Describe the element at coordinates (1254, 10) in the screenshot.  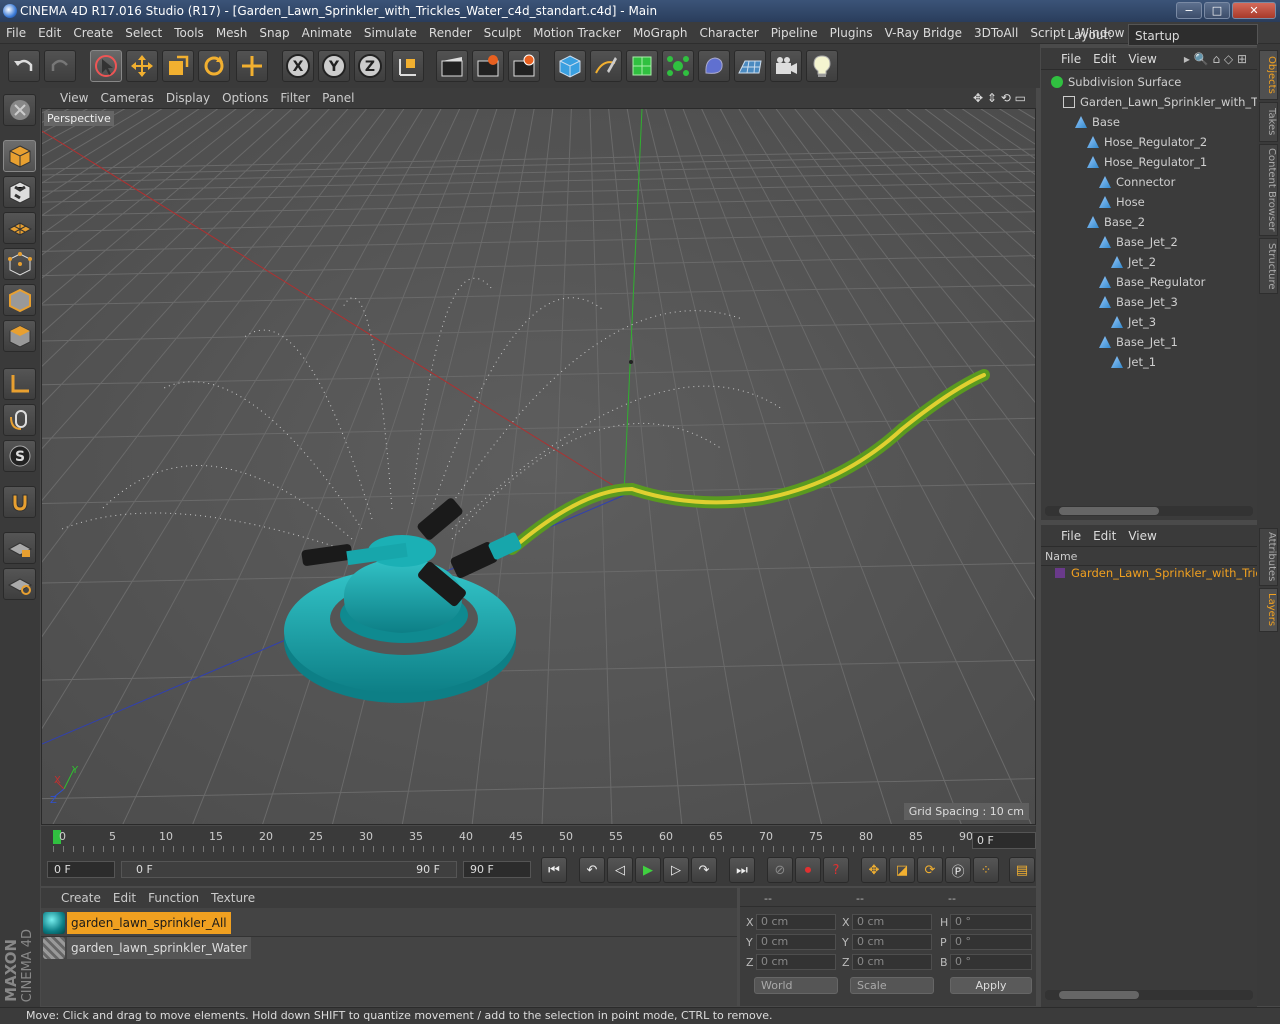
I see `close-button: ✕` at that location.